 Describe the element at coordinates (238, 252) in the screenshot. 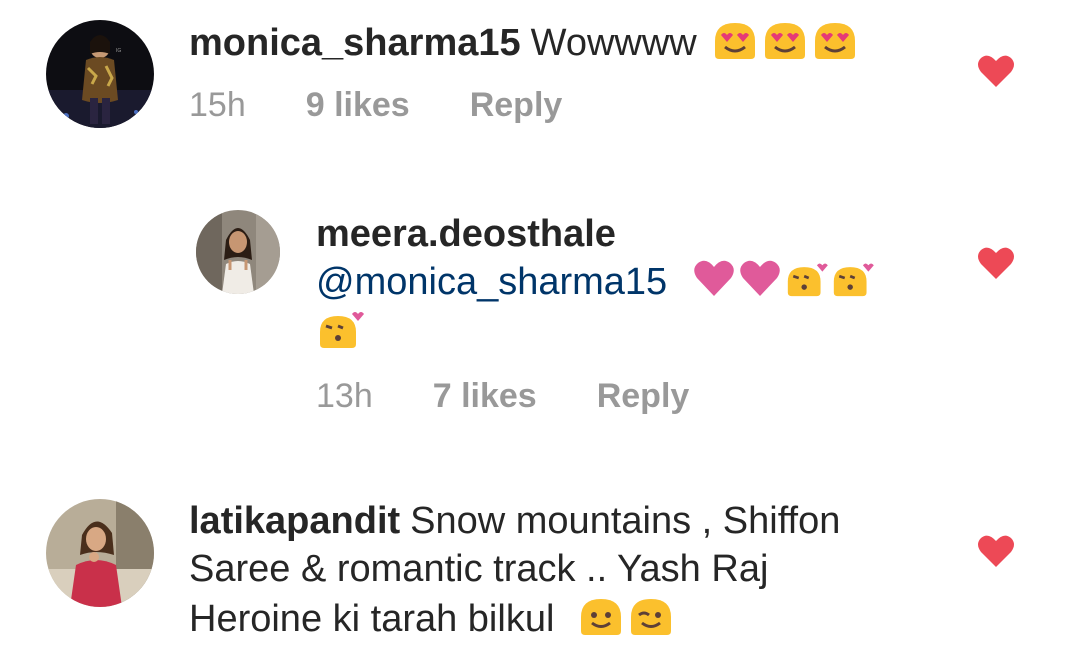

I see `avatar-meera` at that location.